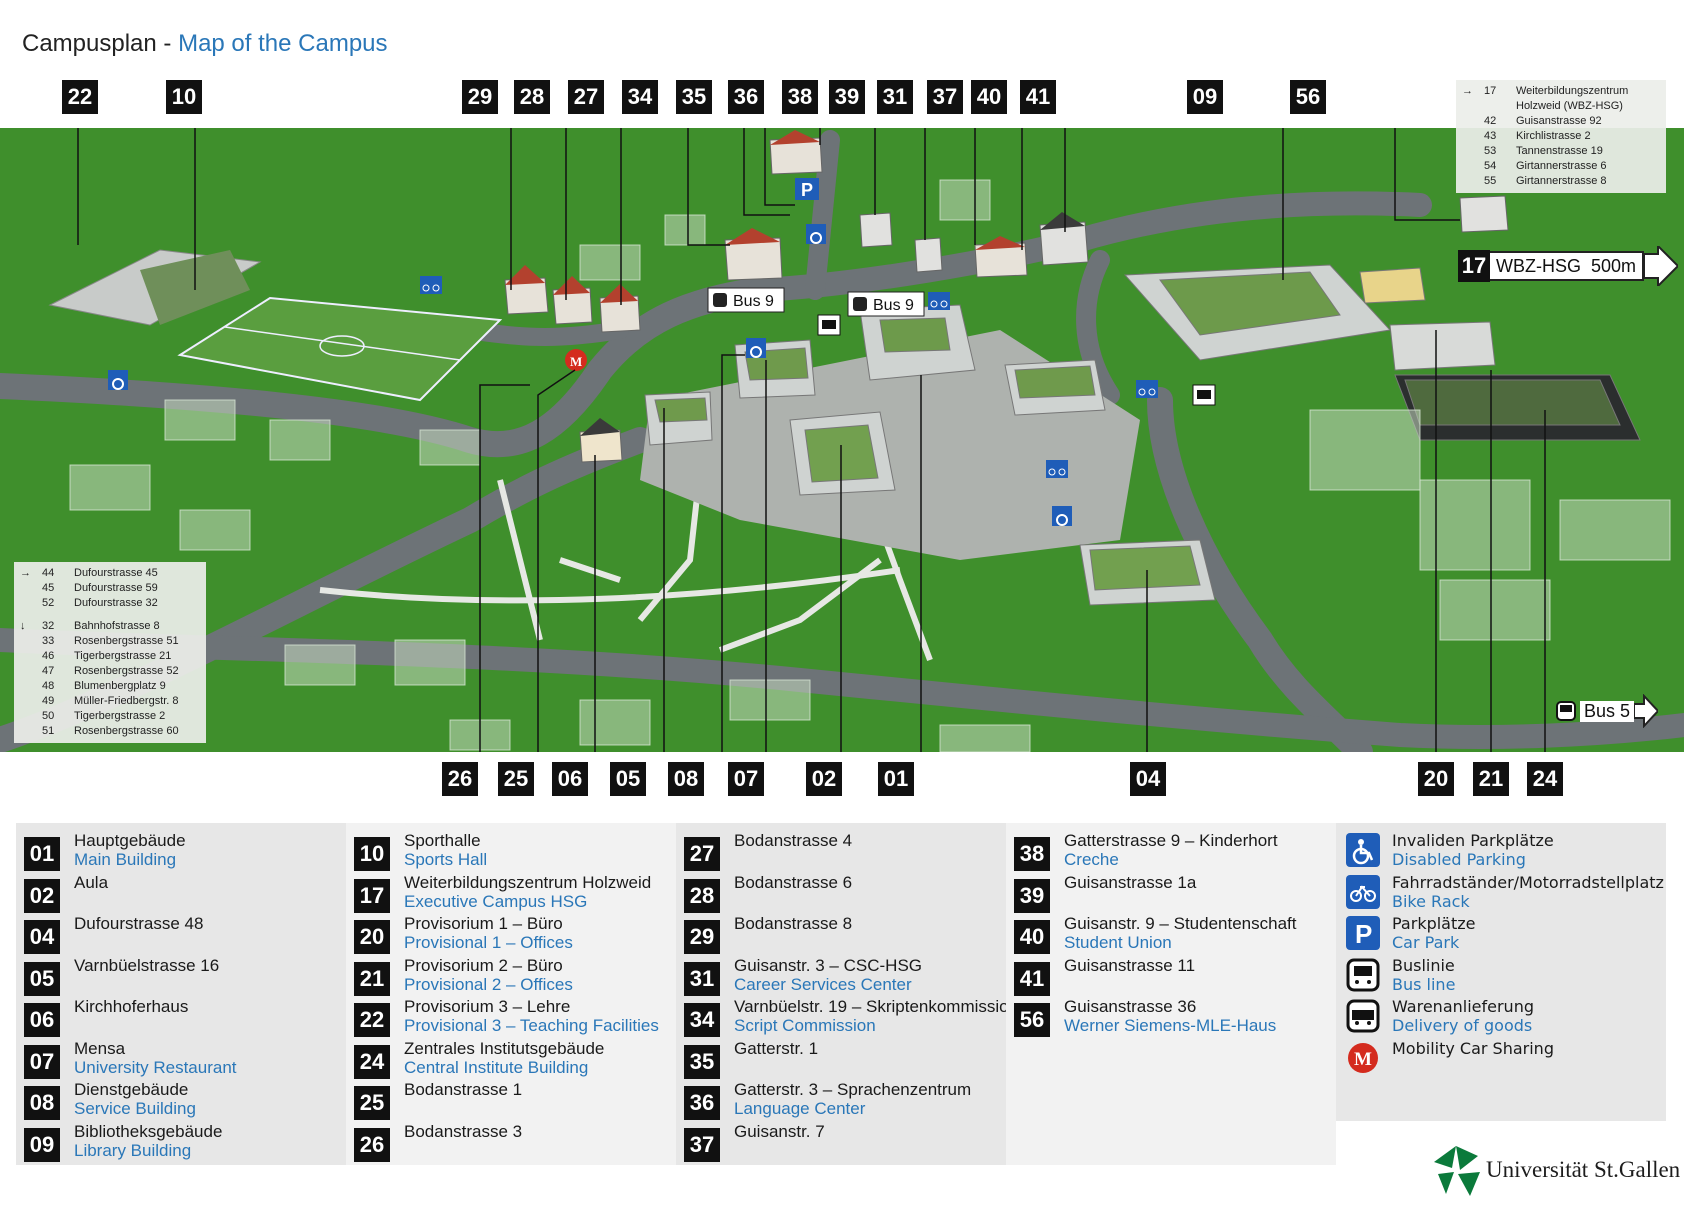 Image resolution: width=1684 pixels, height=1208 pixels. Describe the element at coordinates (48, 573) in the screenshot. I see `offsite-number: 44` at that location.